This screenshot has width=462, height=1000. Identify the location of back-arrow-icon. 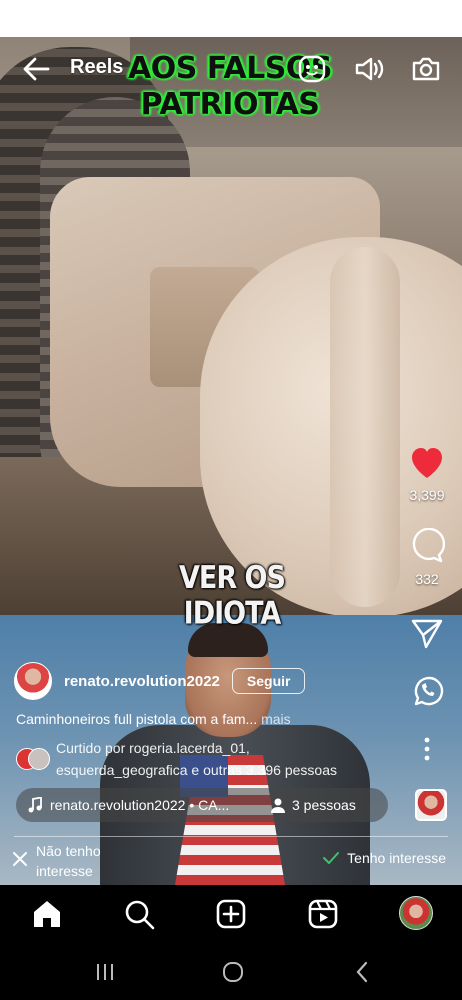
(36, 69).